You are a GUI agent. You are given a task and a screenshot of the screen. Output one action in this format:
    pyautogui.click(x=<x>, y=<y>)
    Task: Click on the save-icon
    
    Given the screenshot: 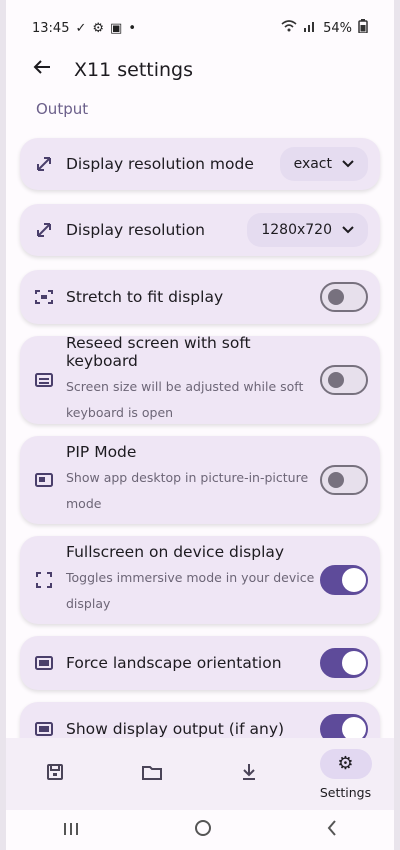 What is the action you would take?
    pyautogui.click(x=55, y=774)
    